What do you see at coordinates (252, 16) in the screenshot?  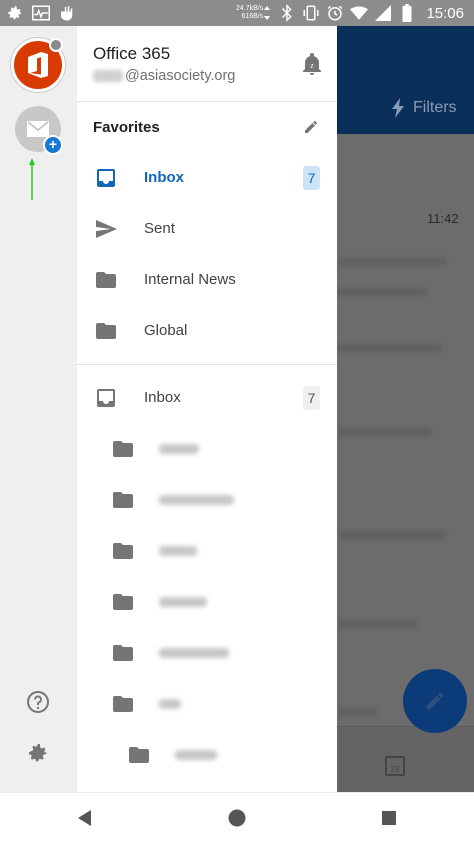 I see `net-speed-down: 616B/s` at bounding box center [252, 16].